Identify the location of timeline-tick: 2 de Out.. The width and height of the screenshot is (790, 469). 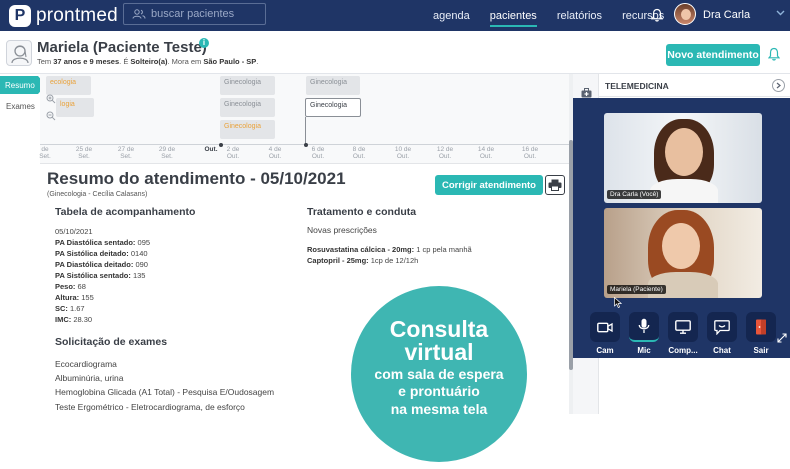
(233, 153).